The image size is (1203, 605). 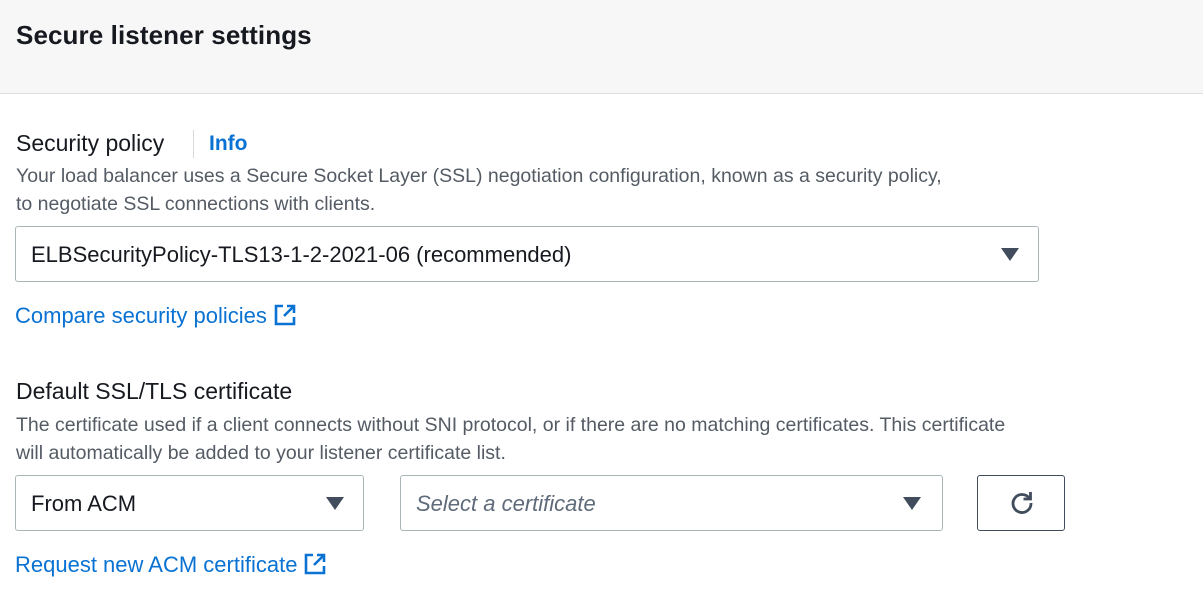 What do you see at coordinates (189, 503) in the screenshot?
I see `certificate-source-select: From ACM` at bounding box center [189, 503].